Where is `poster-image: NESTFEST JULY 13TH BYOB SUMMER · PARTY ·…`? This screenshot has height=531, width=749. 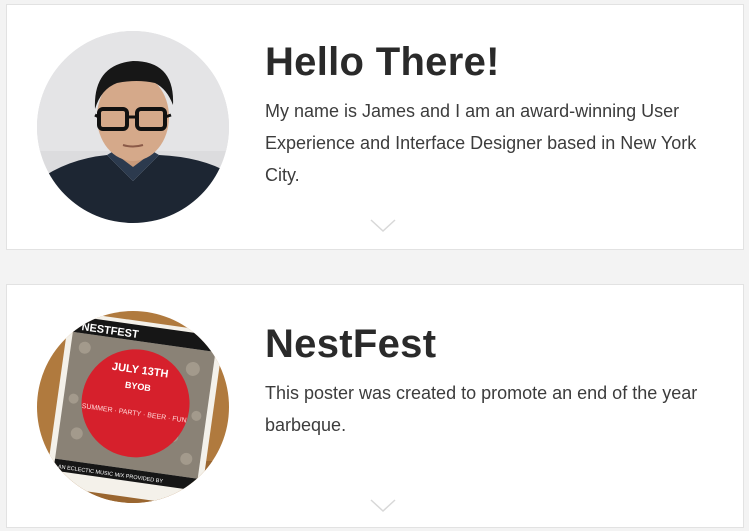
poster-image: NESTFEST JULY 13TH BYOB SUMMER · PARTY ·… is located at coordinates (133, 407).